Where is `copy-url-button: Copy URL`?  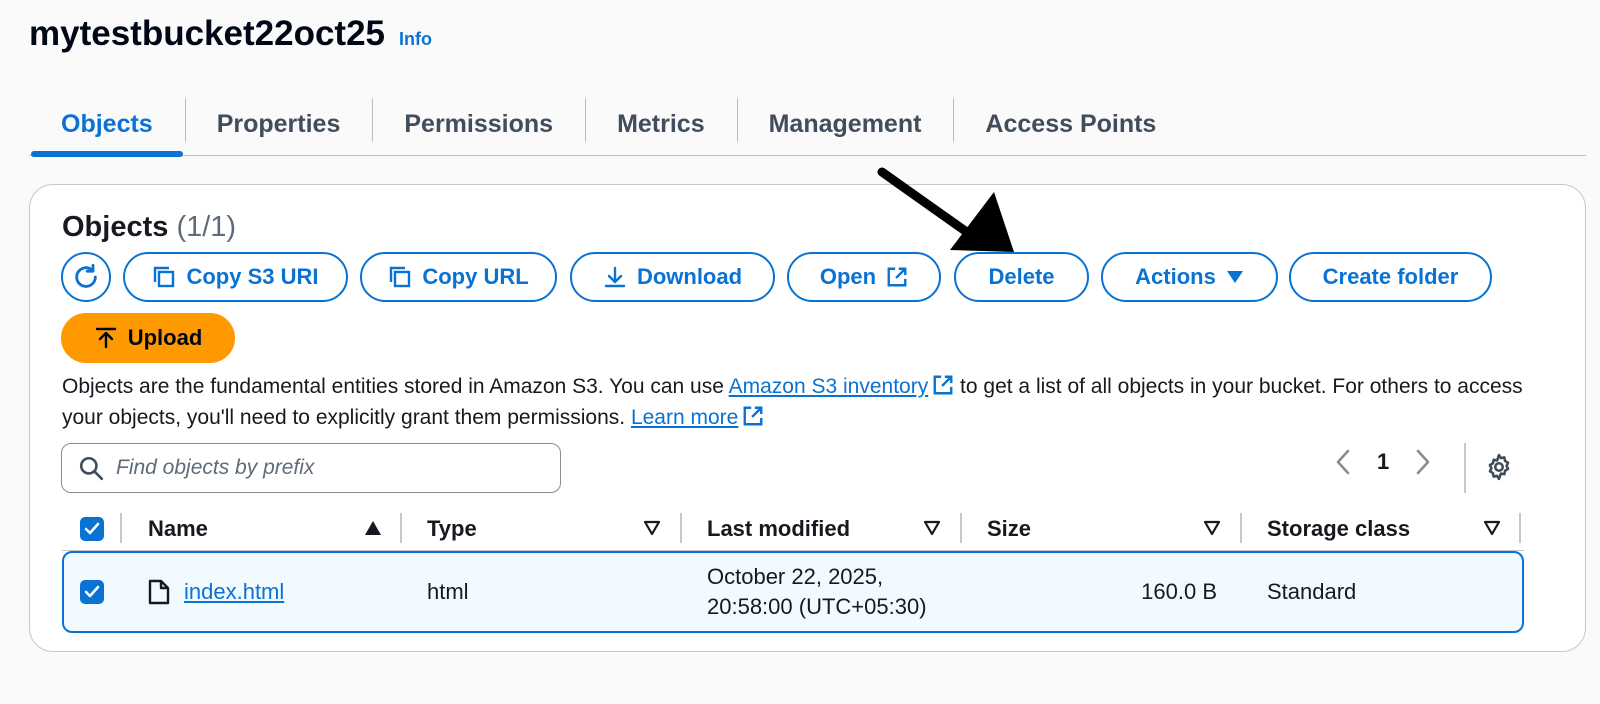 copy-url-button: Copy URL is located at coordinates (458, 277).